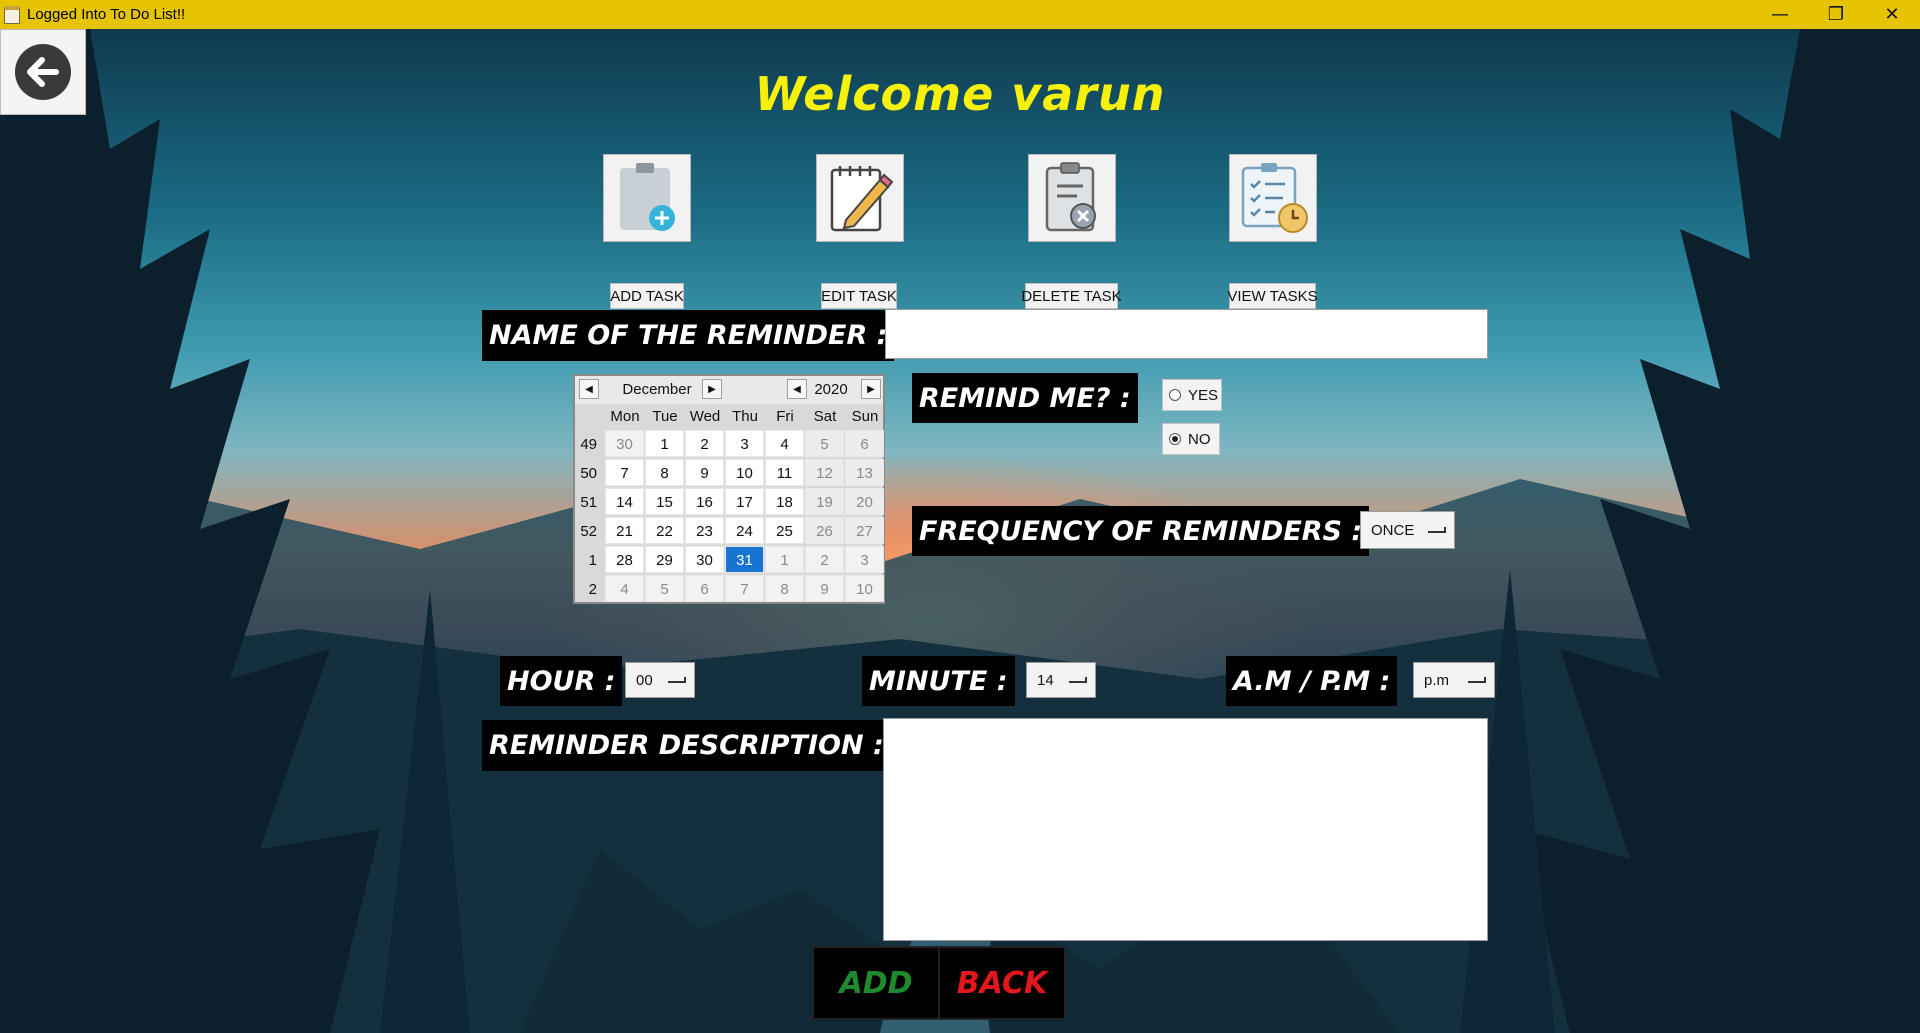 This screenshot has height=1033, width=1920. What do you see at coordinates (712, 389) in the screenshot?
I see `next-month-button: ▶` at bounding box center [712, 389].